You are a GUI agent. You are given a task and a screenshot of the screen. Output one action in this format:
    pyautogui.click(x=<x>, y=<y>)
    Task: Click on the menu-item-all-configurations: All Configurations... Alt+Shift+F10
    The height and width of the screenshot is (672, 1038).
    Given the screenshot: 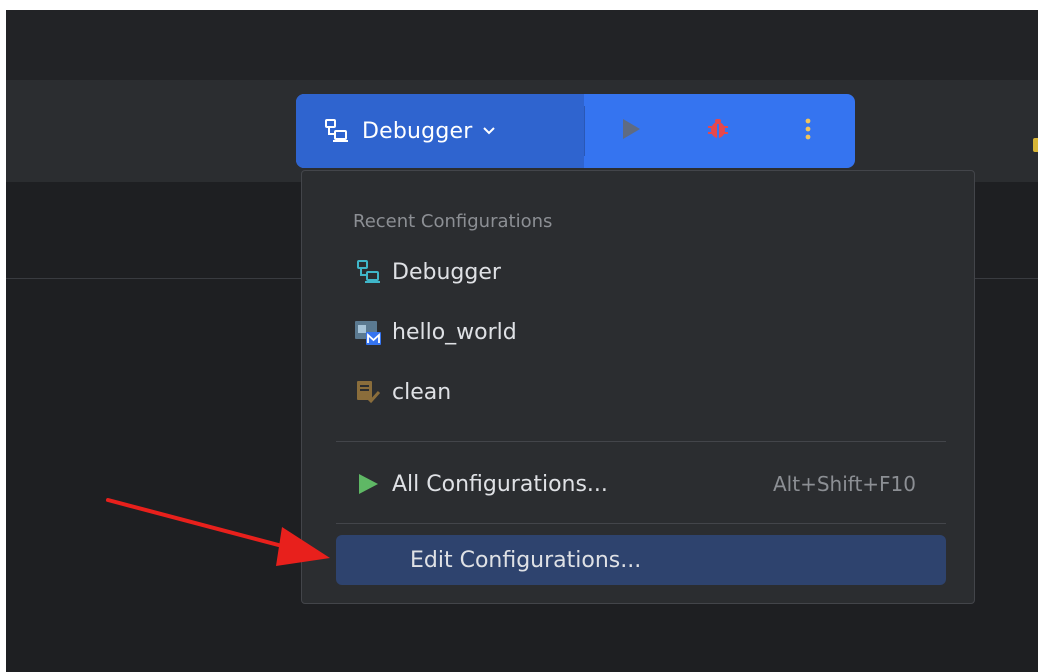 What is the action you would take?
    pyautogui.click(x=641, y=484)
    